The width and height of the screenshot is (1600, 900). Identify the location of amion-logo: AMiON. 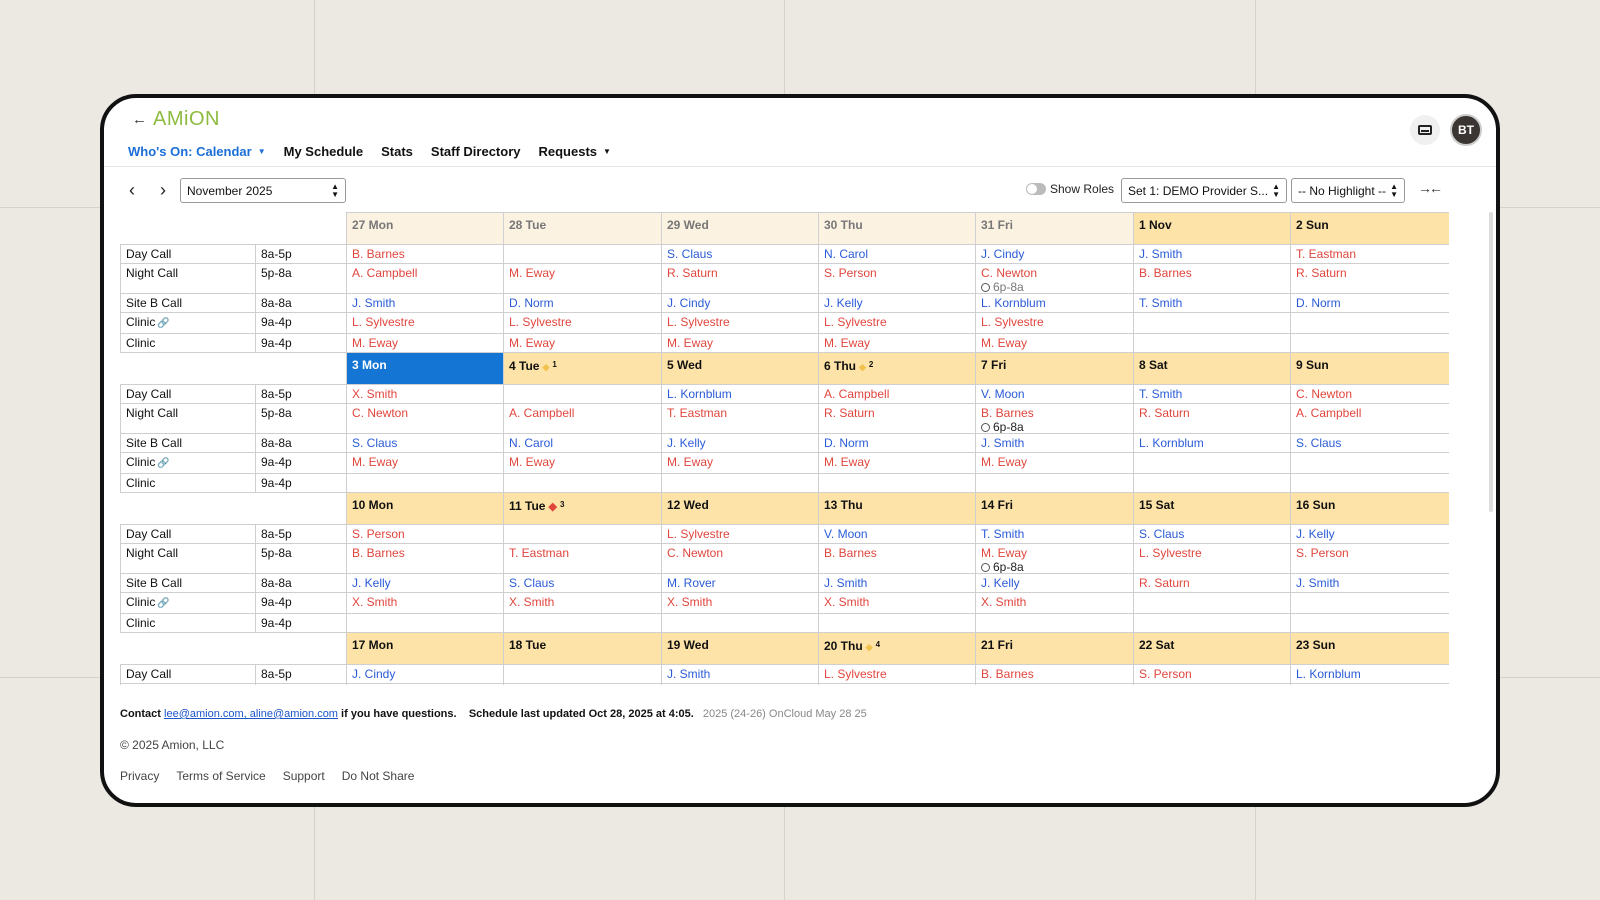
(186, 119).